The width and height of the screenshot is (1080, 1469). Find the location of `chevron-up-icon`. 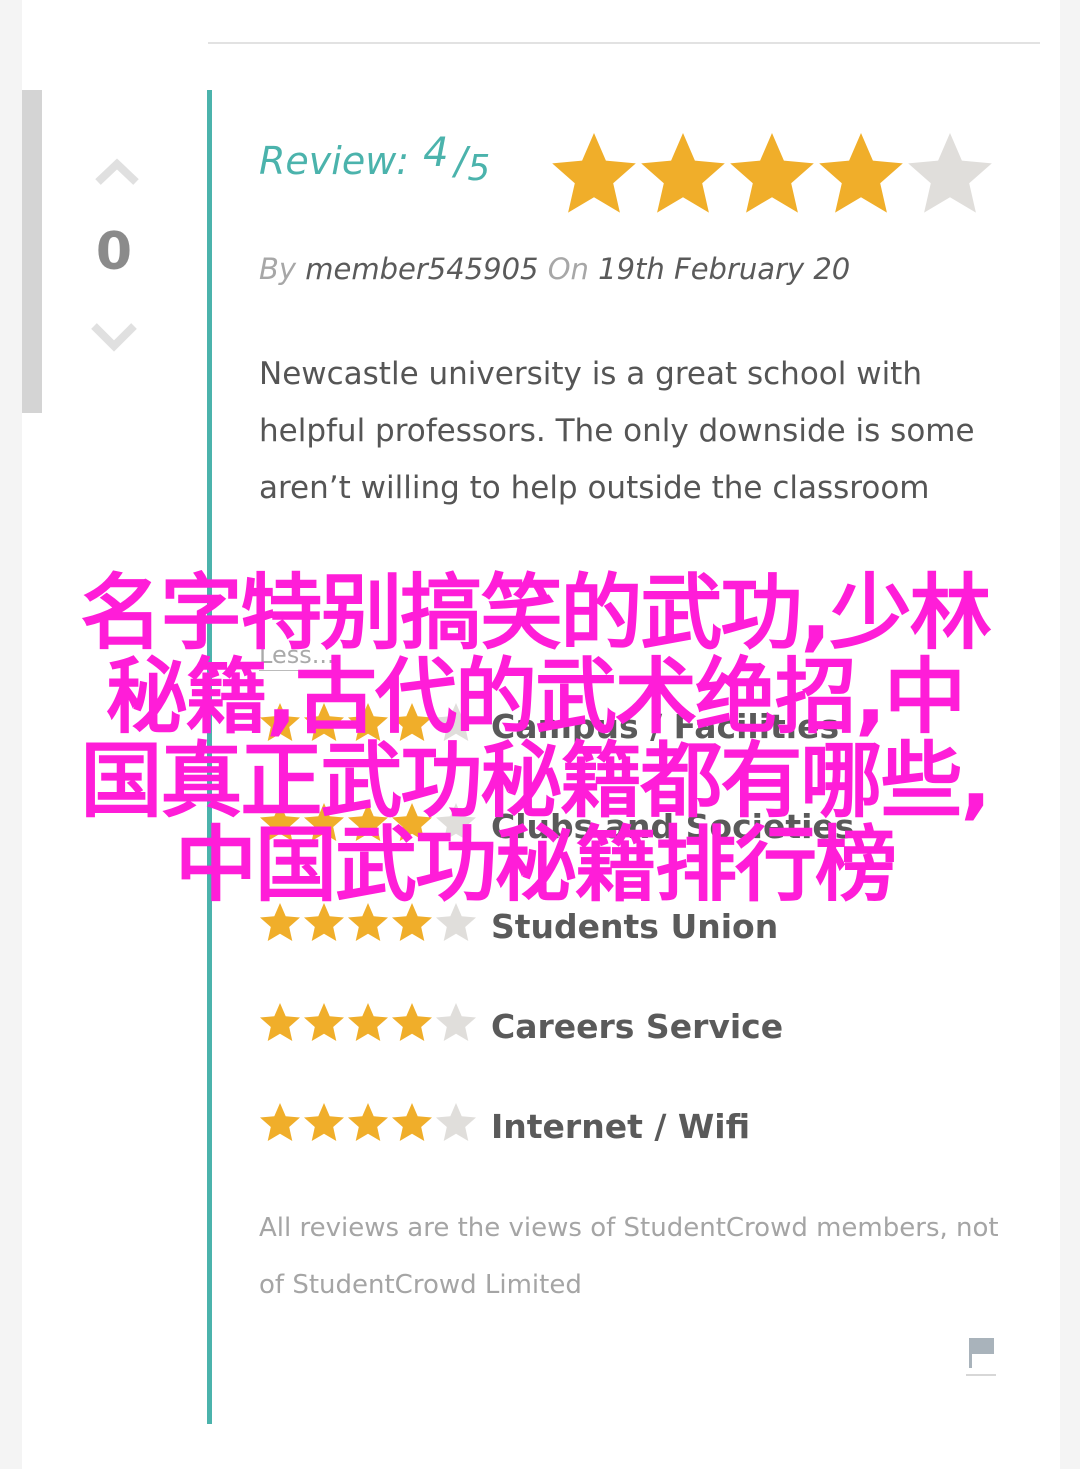

chevron-up-icon is located at coordinates (117, 170).